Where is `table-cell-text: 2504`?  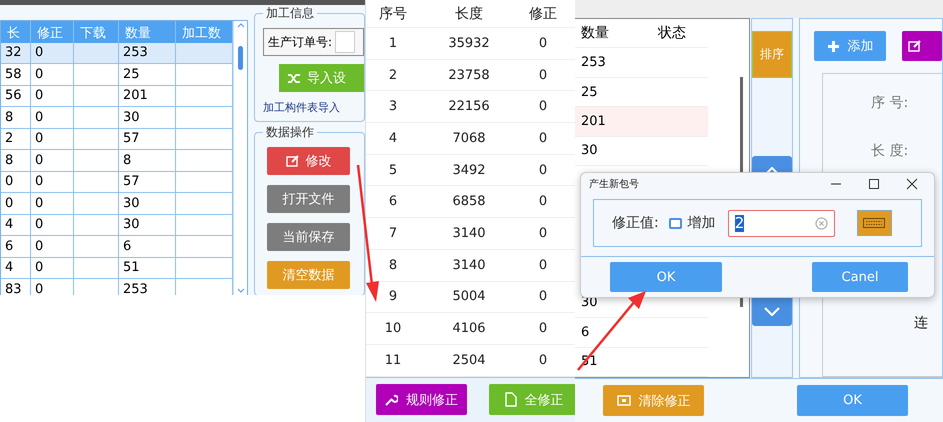 table-cell-text: 2504 is located at coordinates (469, 360).